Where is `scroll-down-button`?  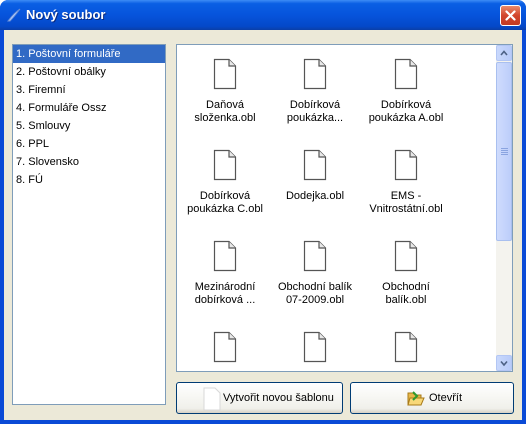 scroll-down-button is located at coordinates (504, 363).